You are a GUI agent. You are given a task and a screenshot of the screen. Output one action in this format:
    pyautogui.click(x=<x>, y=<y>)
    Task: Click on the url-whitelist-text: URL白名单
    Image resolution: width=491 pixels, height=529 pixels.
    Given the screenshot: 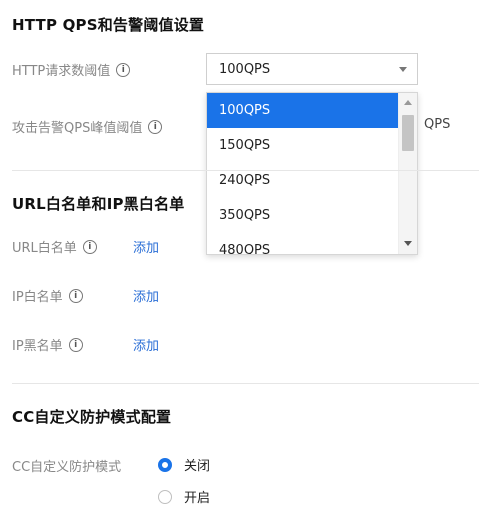 What is the action you would take?
    pyautogui.click(x=44, y=248)
    